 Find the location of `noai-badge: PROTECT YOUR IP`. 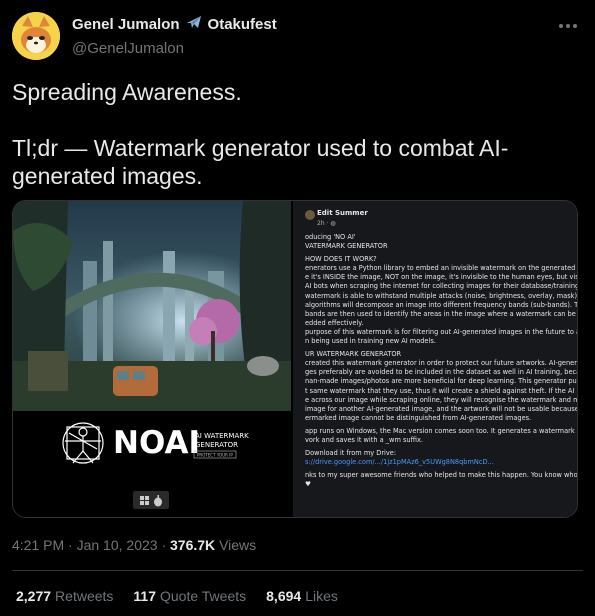

noai-badge: PROTECT YOUR IP is located at coordinates (215, 455).